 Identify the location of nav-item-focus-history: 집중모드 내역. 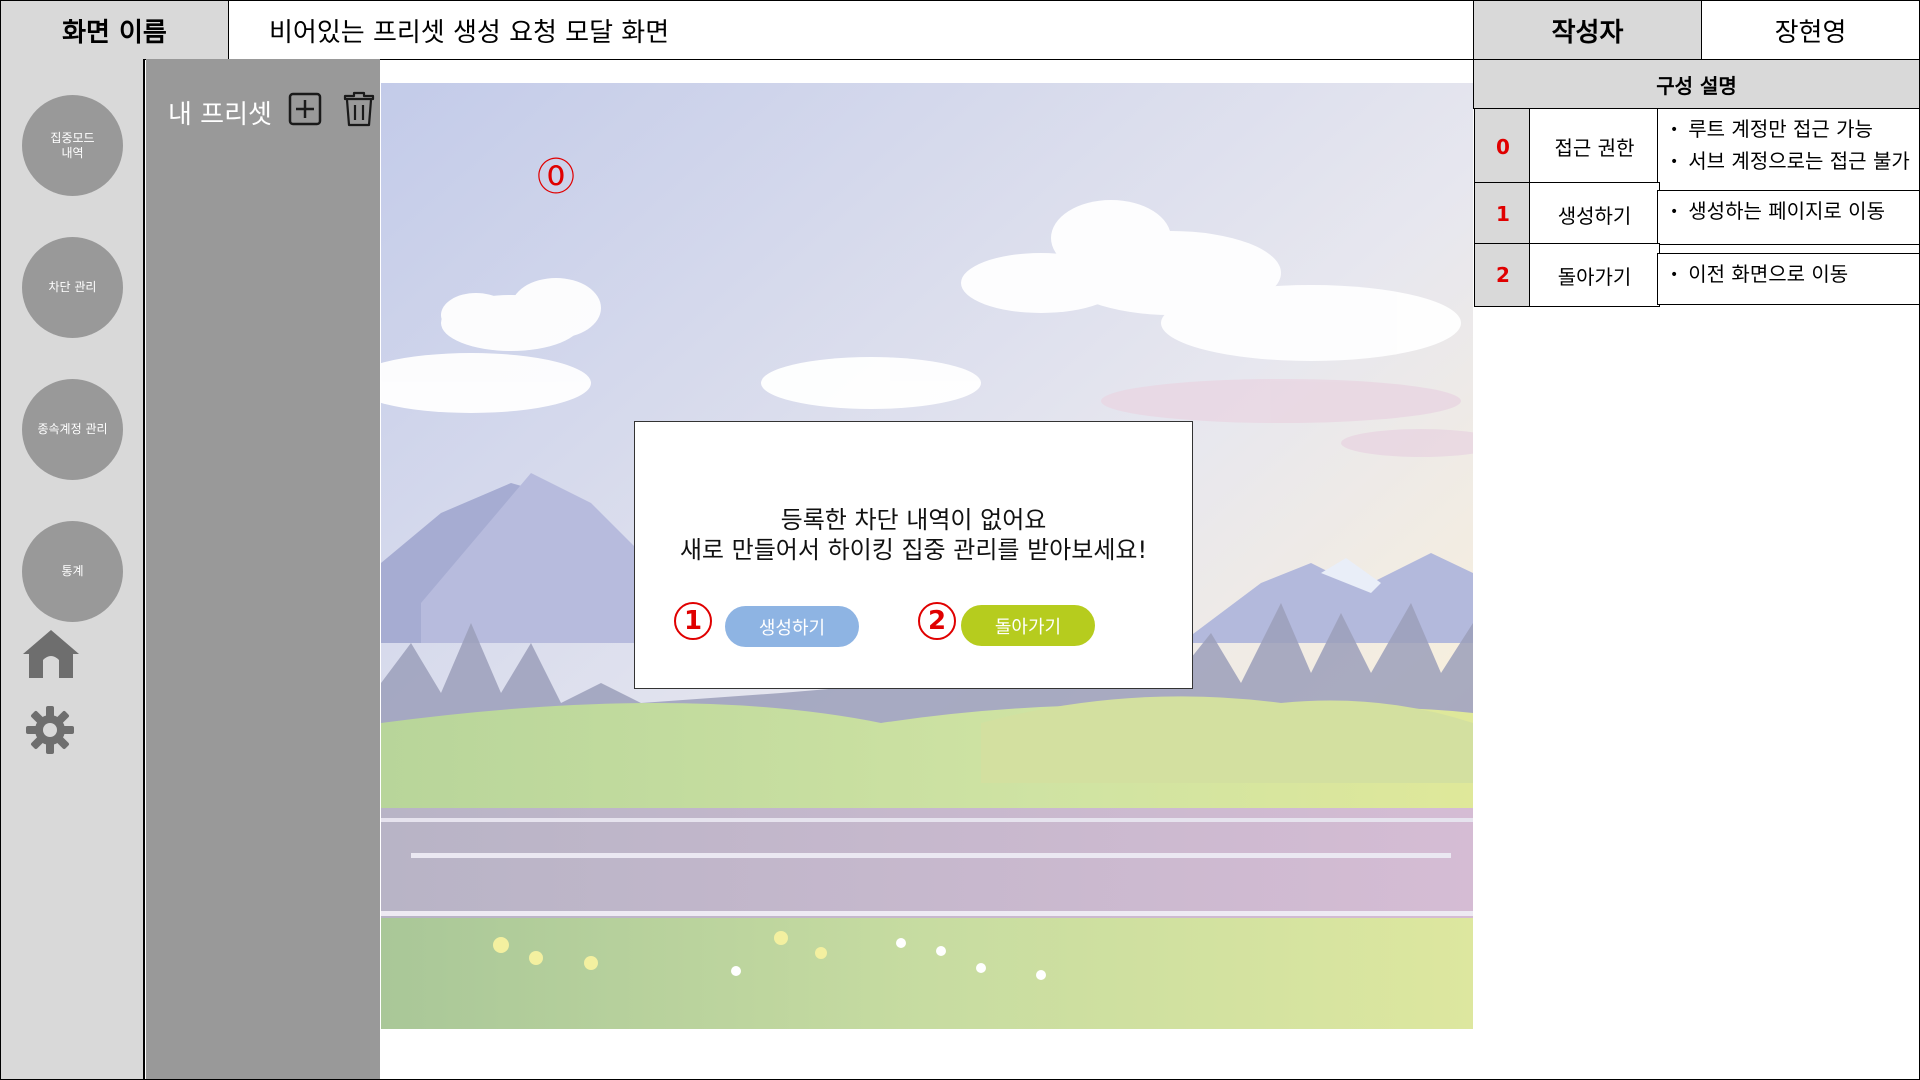
(72, 145).